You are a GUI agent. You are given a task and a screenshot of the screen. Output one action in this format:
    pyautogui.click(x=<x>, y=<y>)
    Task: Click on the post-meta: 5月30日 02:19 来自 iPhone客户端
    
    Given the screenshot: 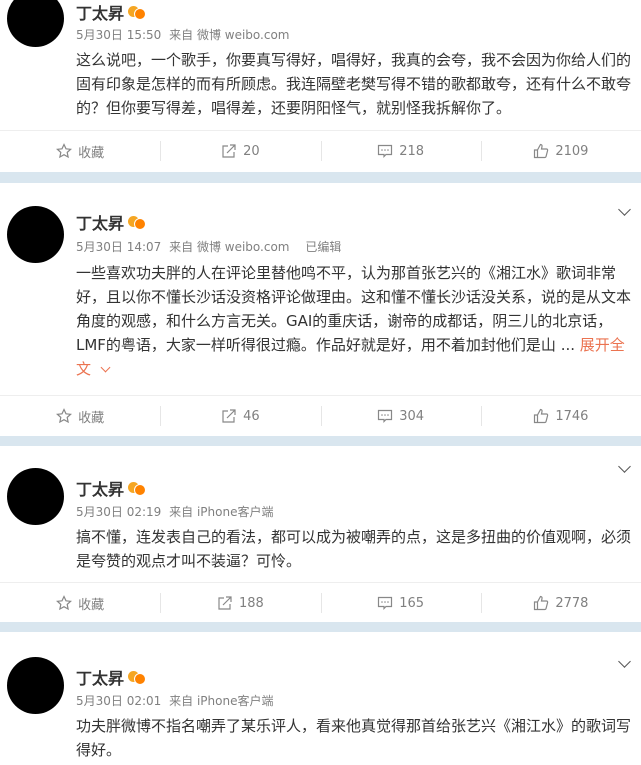 What is the action you would take?
    pyautogui.click(x=176, y=511)
    